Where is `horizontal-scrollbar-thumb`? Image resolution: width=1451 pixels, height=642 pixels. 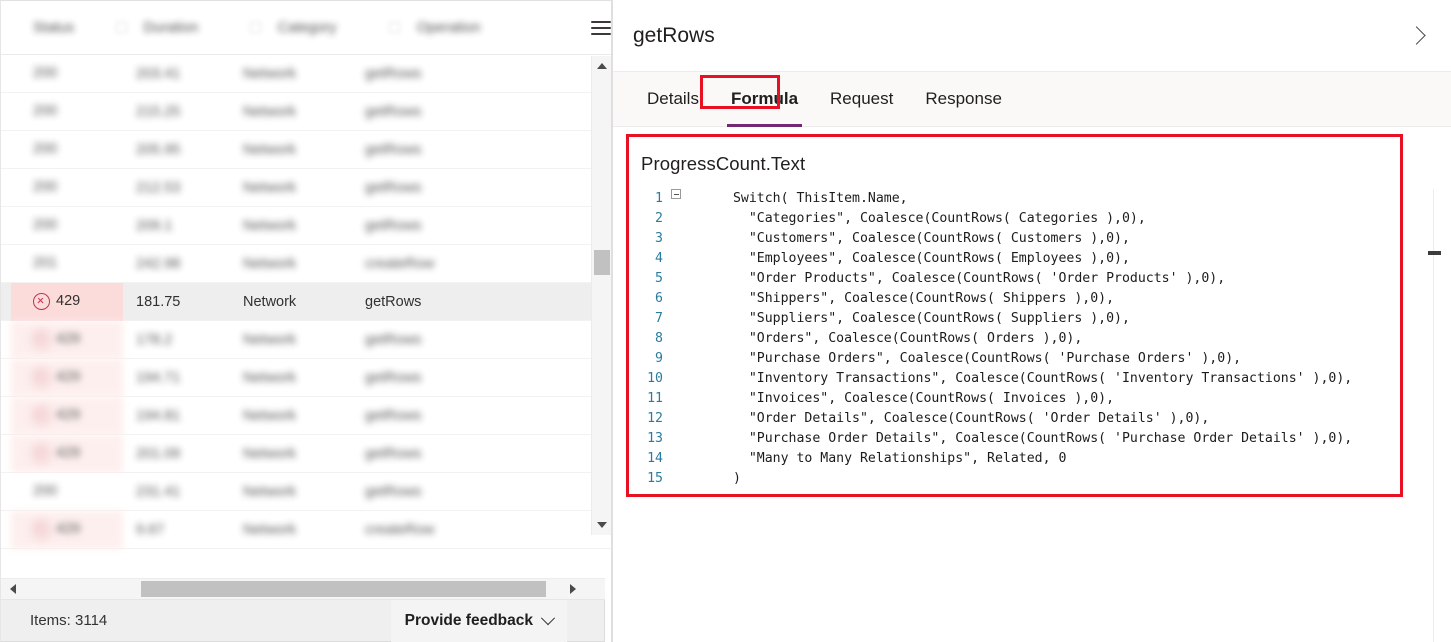 horizontal-scrollbar-thumb is located at coordinates (343, 589).